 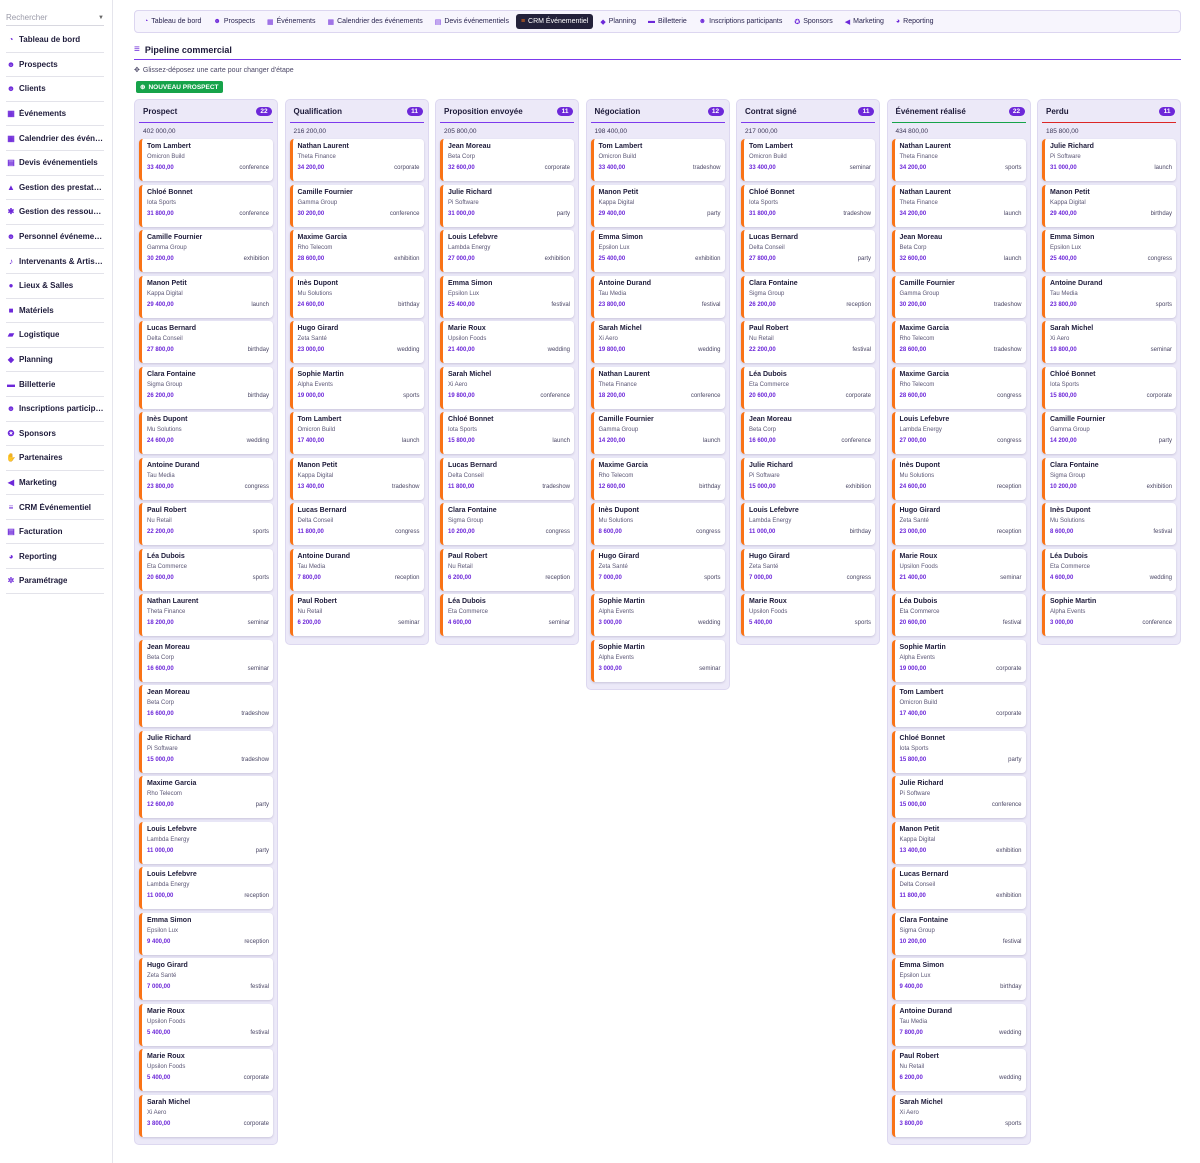 I want to click on sidebar-item-facturation: ▤ Facturation, so click(x=55, y=532).